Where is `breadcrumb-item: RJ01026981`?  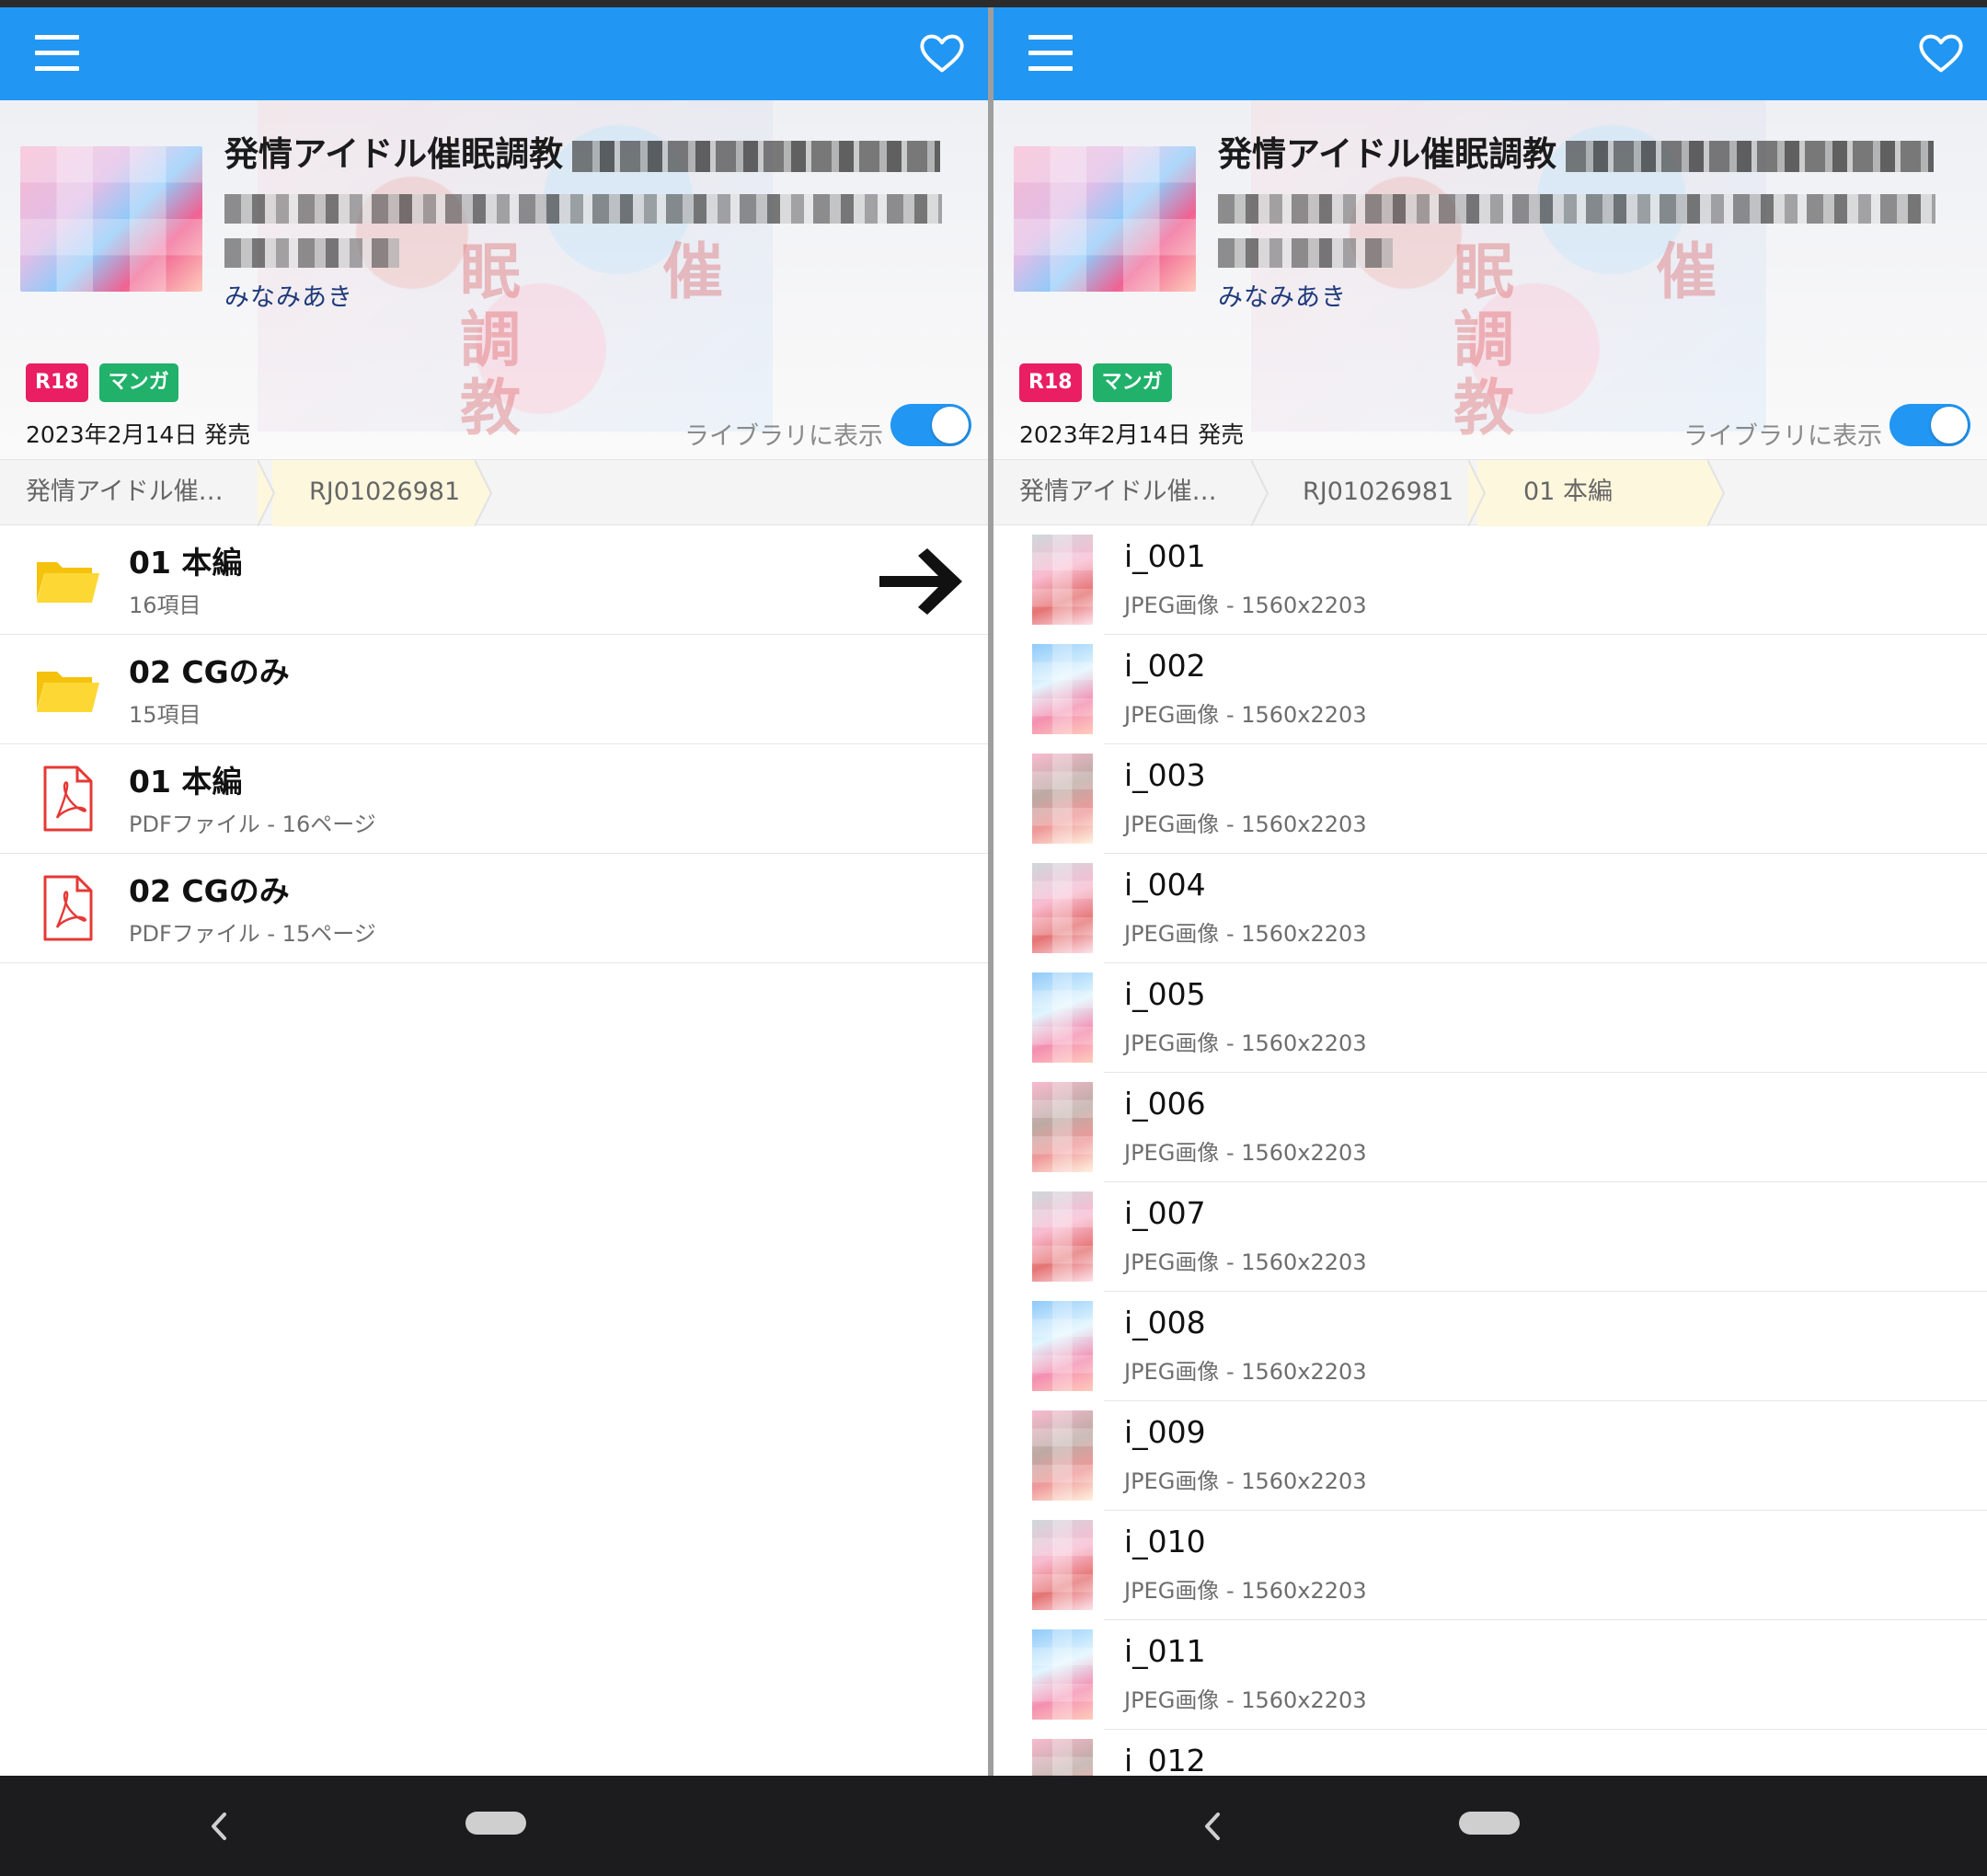
breadcrumb-item: RJ01026981 is located at coordinates (1378, 493).